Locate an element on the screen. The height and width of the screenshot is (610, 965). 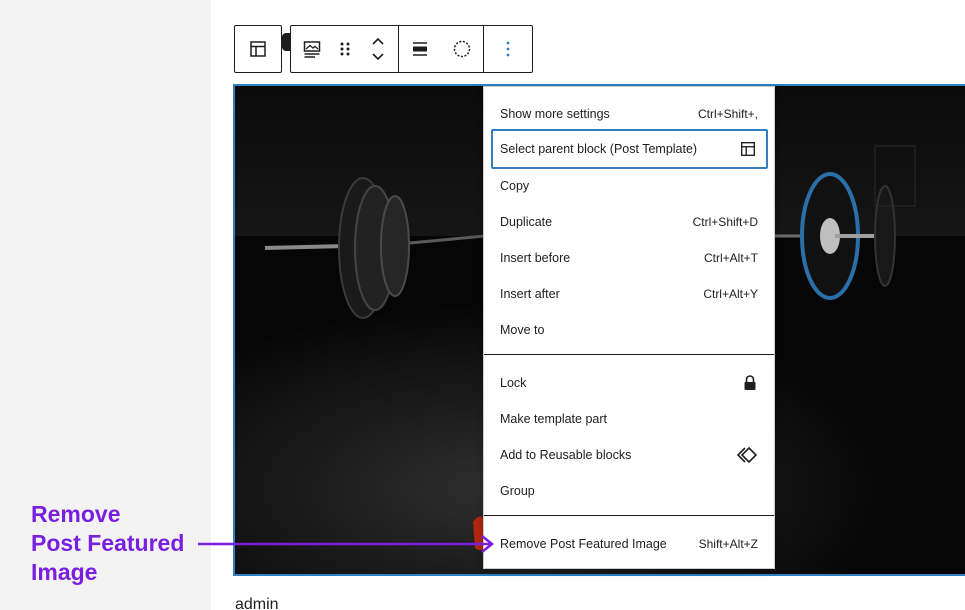
menu-item-lock: Lock is located at coordinates (629, 383).